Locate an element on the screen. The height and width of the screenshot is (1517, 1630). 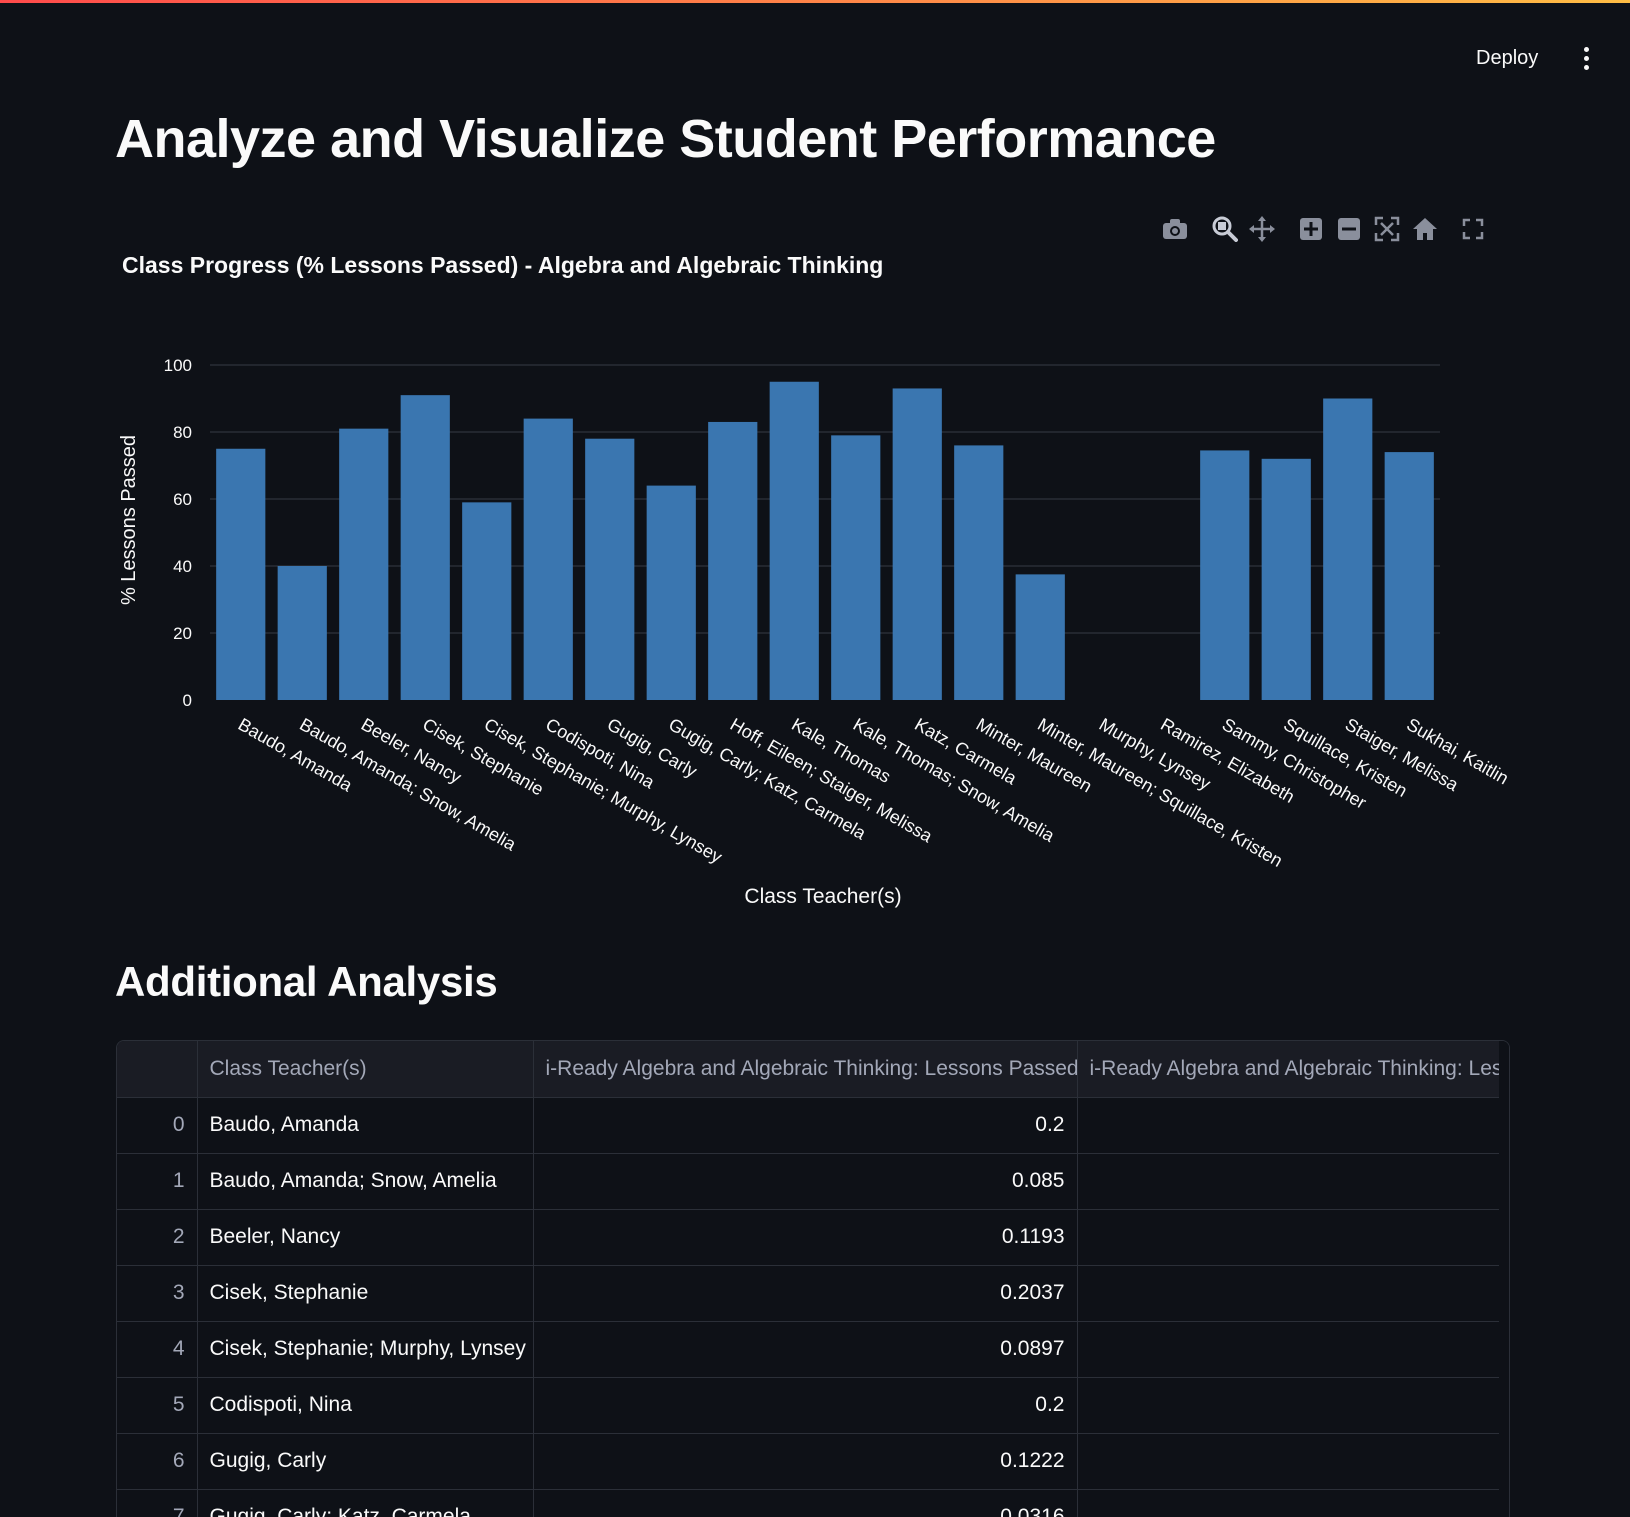
table-row: 1 Baudo, Amanda; Snow, Amelia 0.085 is located at coordinates (813, 1181).